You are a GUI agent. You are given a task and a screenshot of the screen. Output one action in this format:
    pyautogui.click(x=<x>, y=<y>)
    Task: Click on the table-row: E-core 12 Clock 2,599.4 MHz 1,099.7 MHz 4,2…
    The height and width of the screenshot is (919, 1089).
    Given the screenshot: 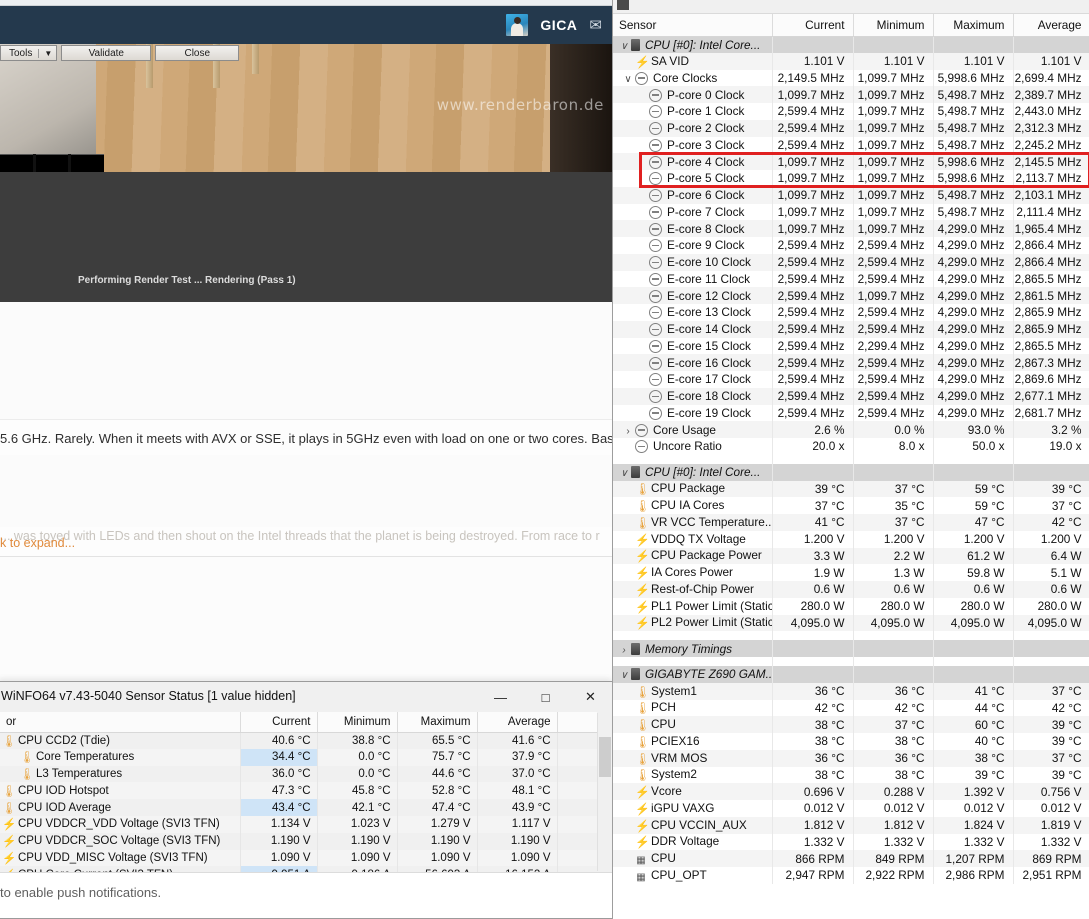 What is the action you would take?
    pyautogui.click(x=851, y=295)
    